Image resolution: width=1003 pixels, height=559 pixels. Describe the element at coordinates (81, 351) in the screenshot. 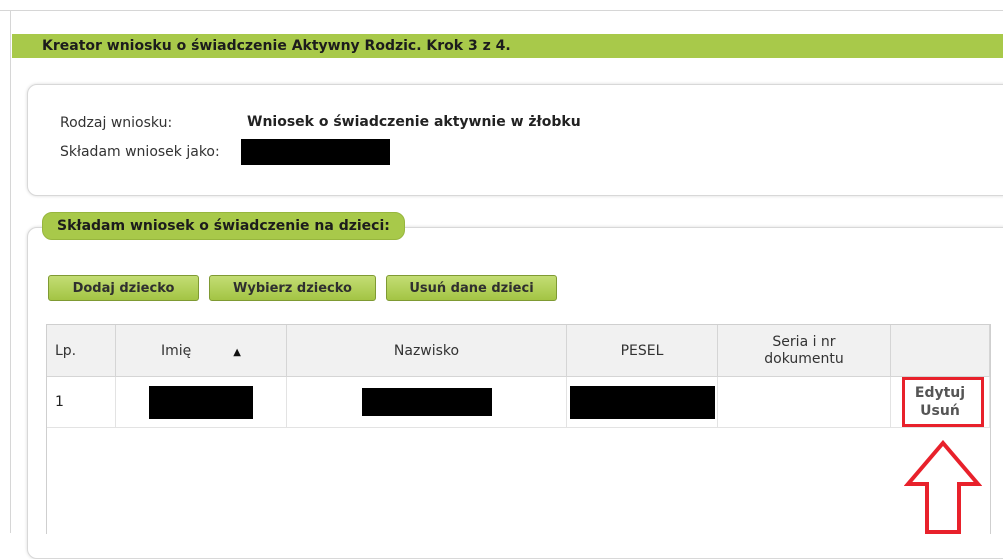

I see `column-header-lp: Lp.` at that location.